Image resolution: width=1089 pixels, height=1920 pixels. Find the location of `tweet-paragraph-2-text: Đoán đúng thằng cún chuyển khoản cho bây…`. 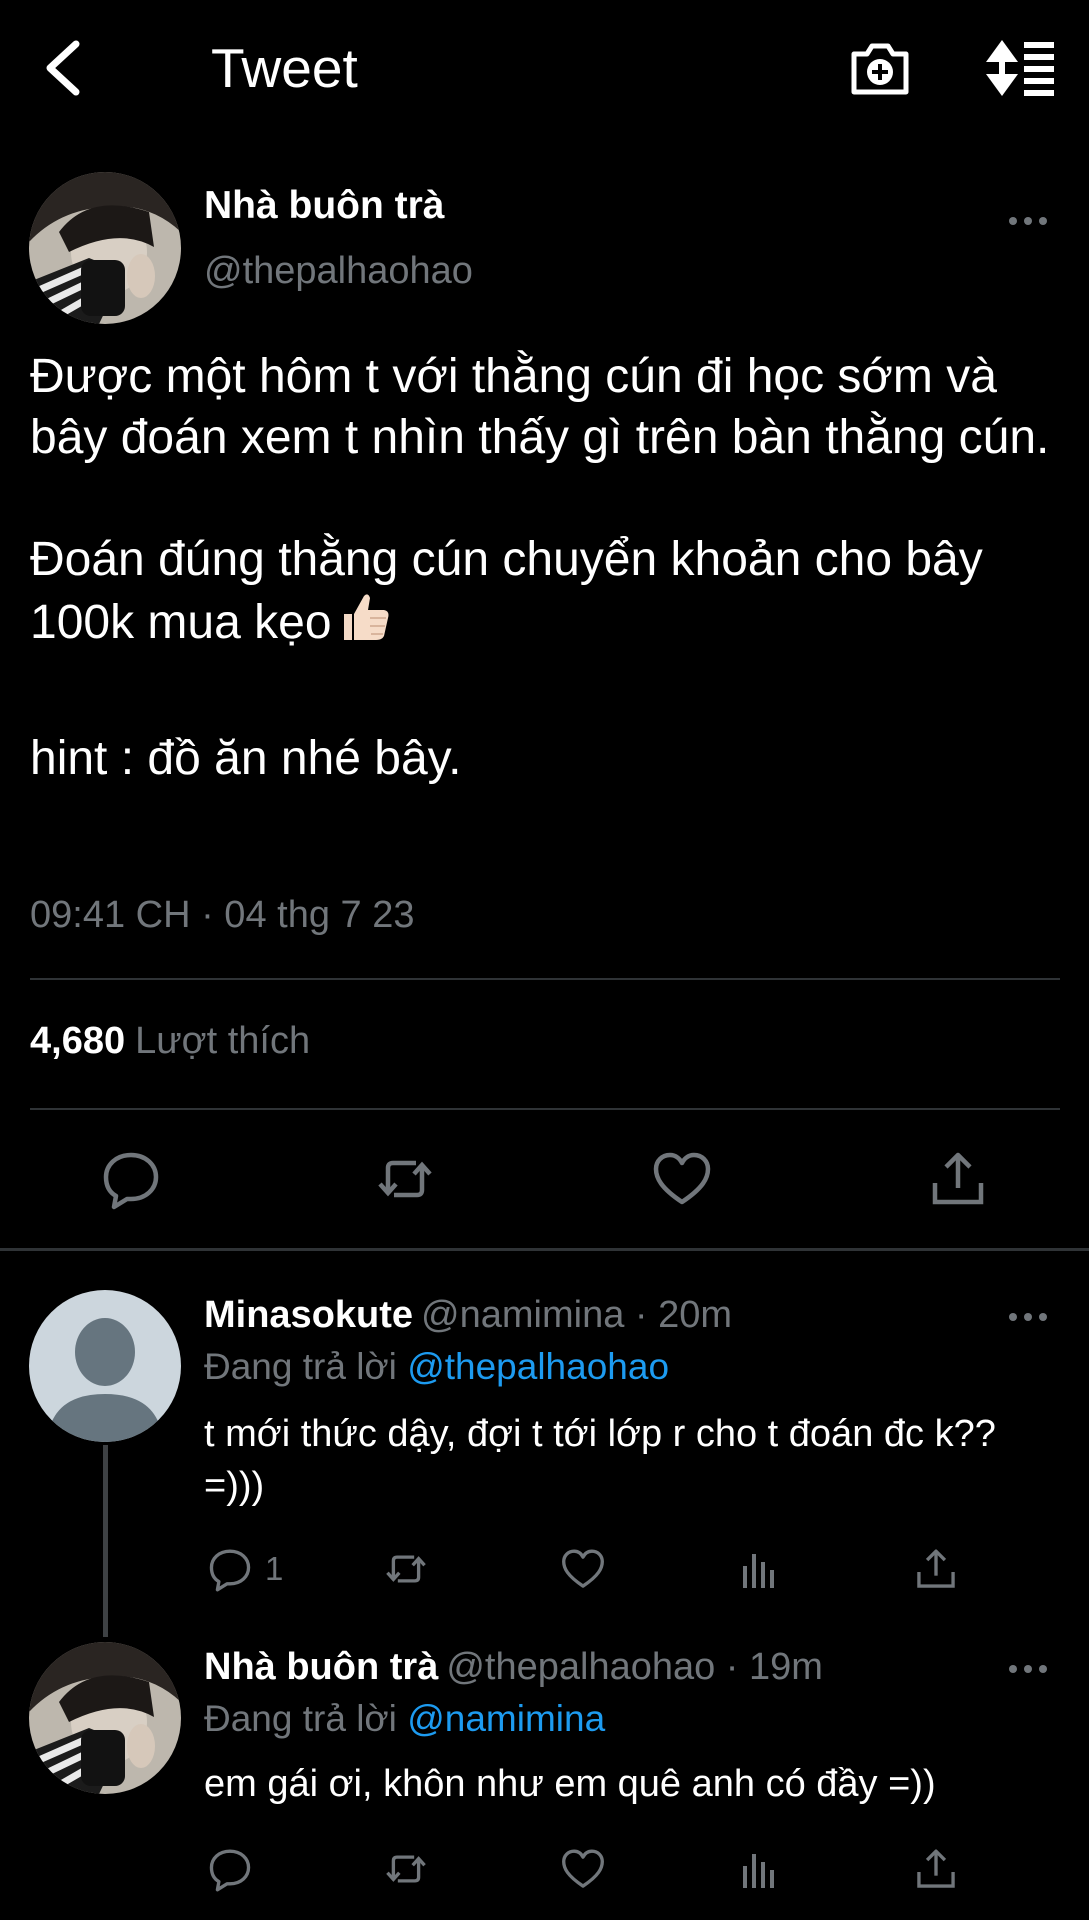

tweet-paragraph-2-text: Đoán đúng thằng cún chuyển khoản cho bây… is located at coordinates (506, 591).